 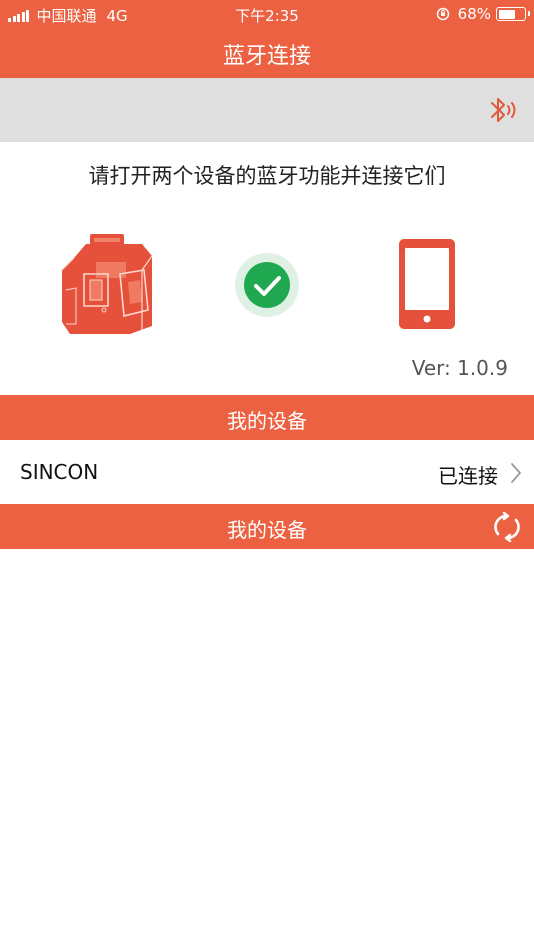 I want to click on laser-level-device-icon, so click(x=107, y=284).